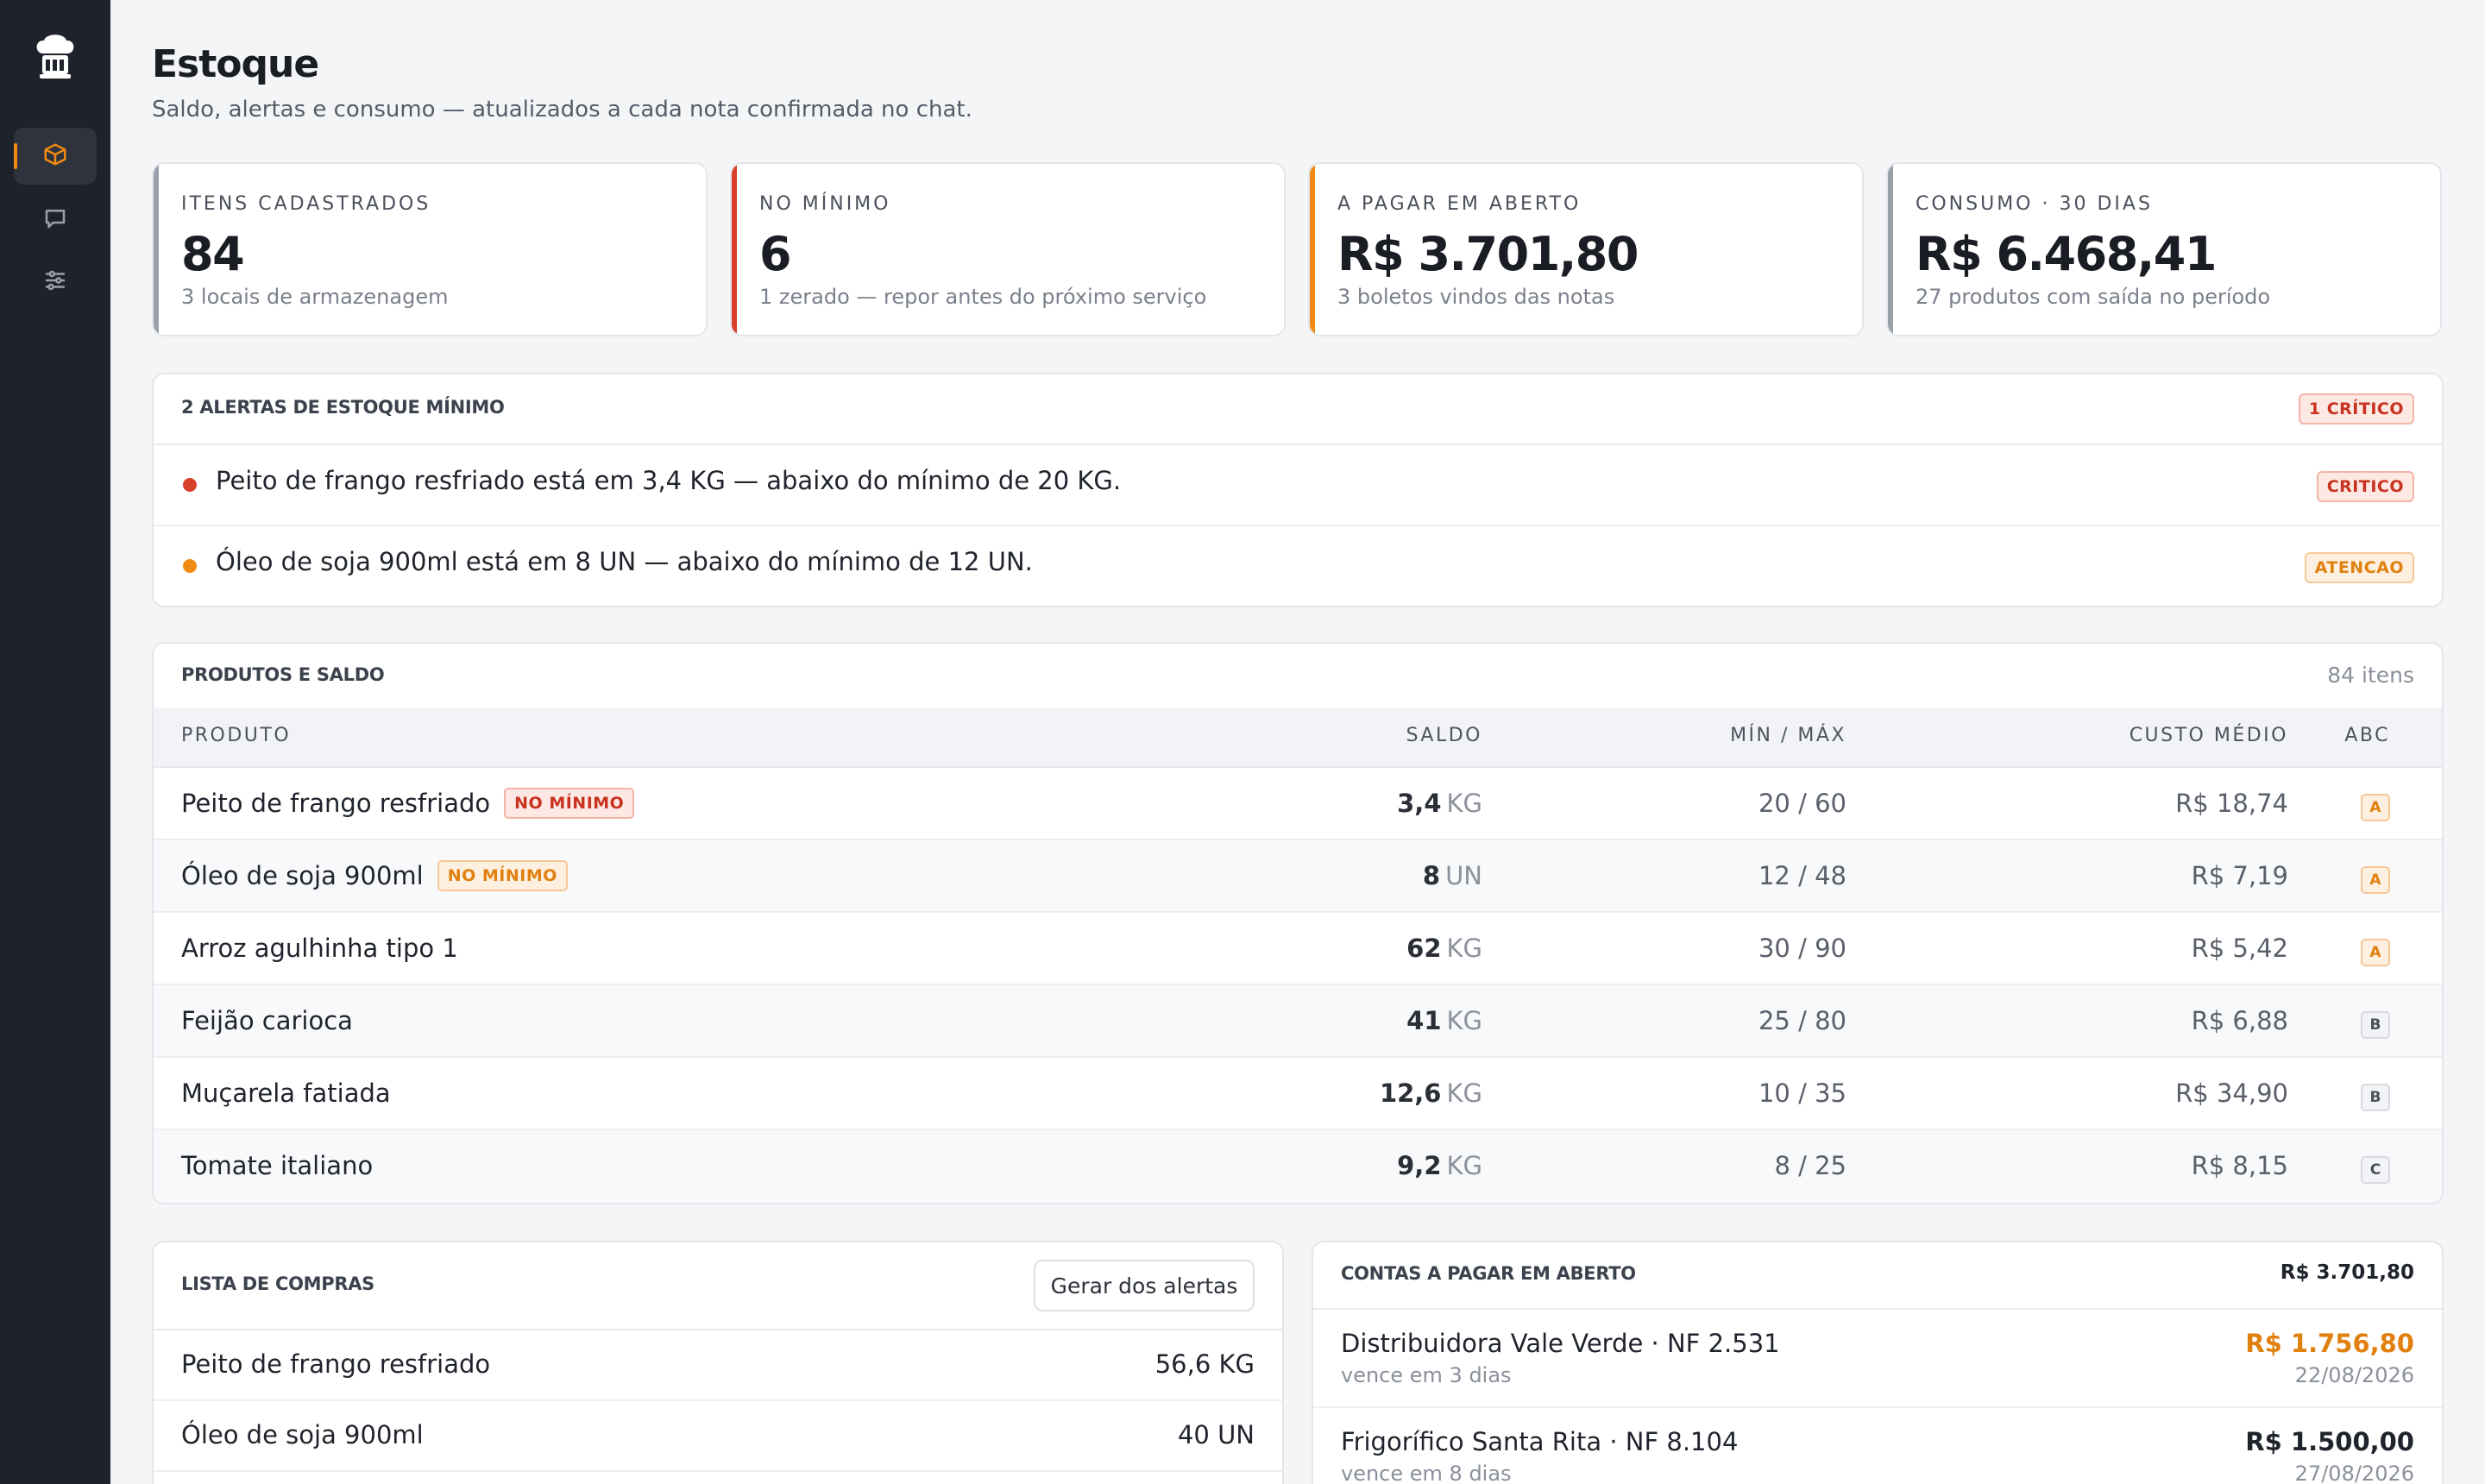 The height and width of the screenshot is (1484, 2485). Describe the element at coordinates (718, 1436) in the screenshot. I see `list-item: Óleo de soja 900ml 40 UN` at that location.